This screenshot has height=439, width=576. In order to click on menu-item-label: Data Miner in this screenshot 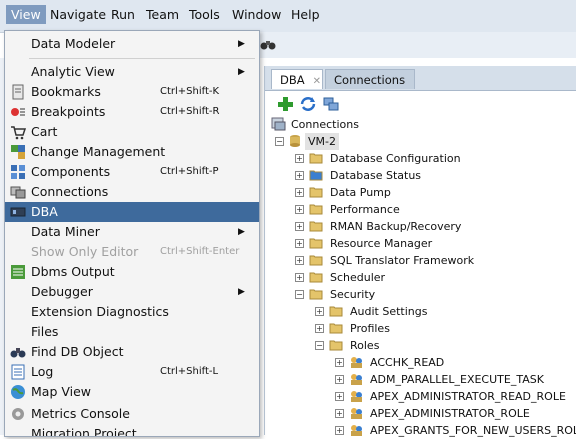, I will do `click(65, 231)`.